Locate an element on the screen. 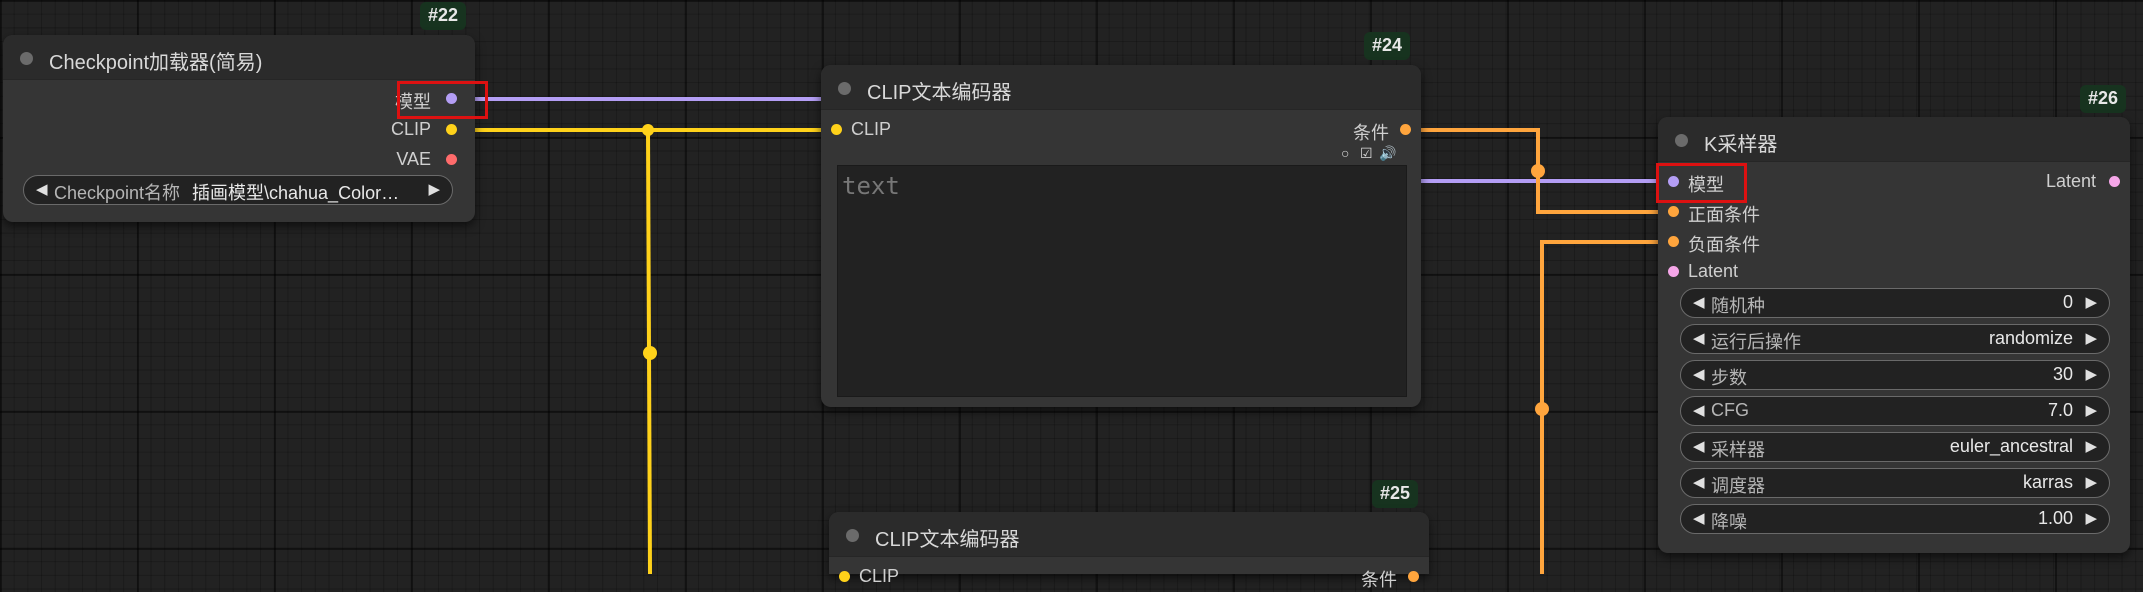 The height and width of the screenshot is (592, 2143). clip-text-encoder-node-25: CLIP文本编码器 CLIP 条件 is located at coordinates (1129, 551).